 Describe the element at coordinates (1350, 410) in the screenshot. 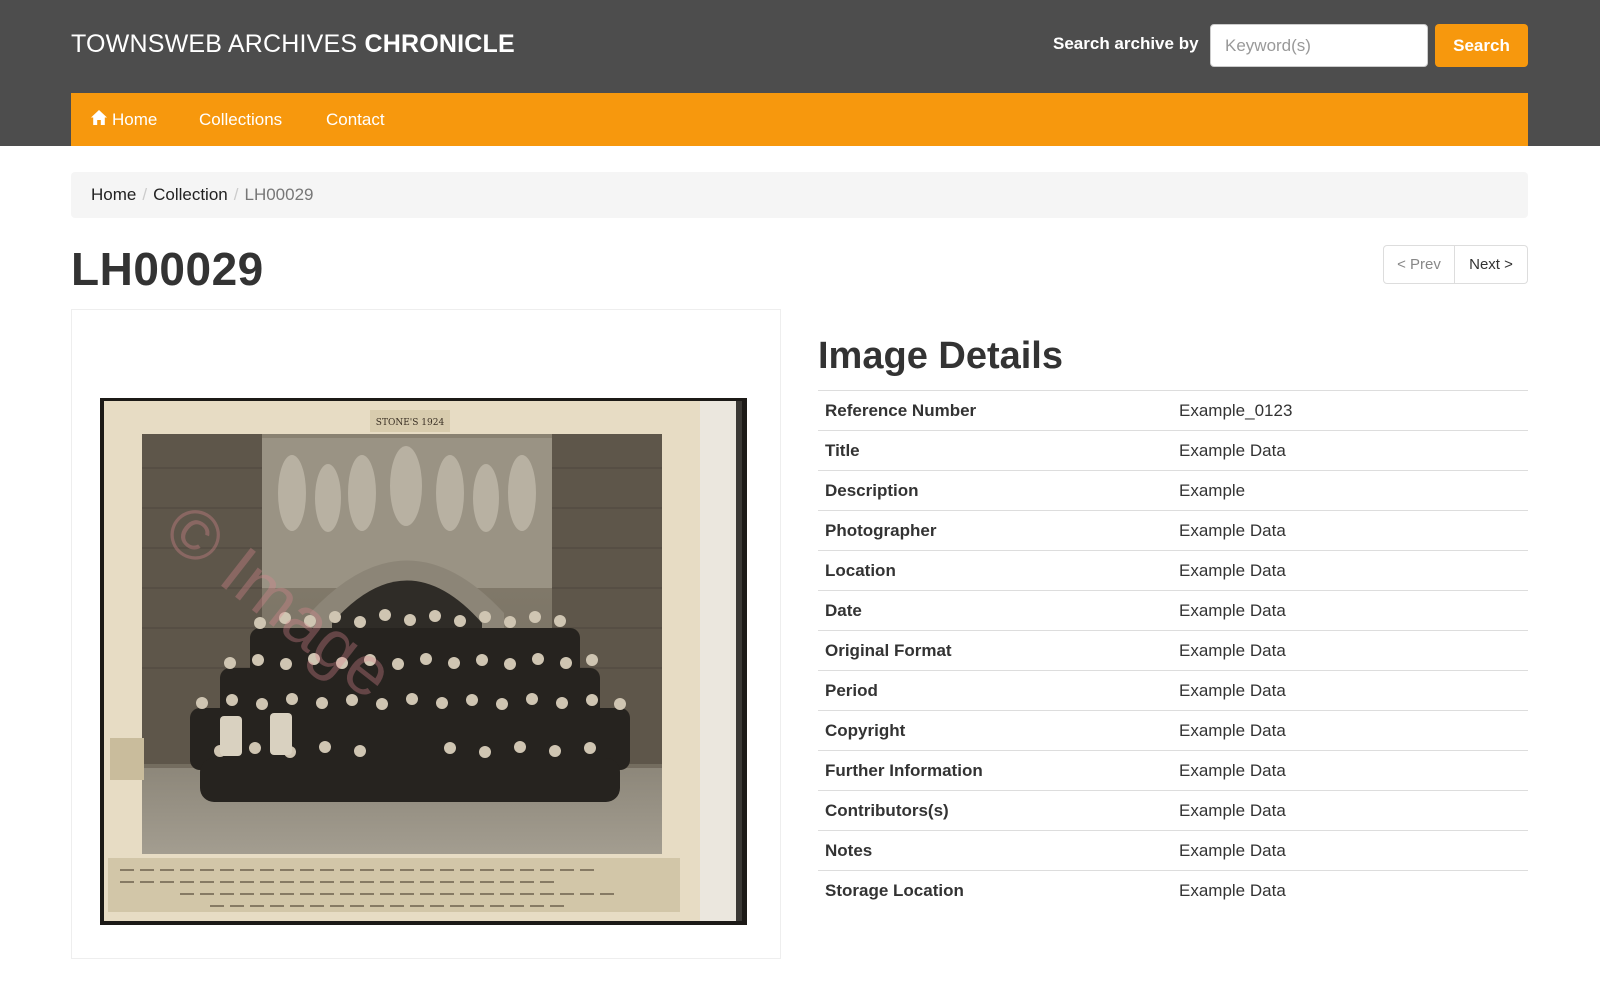

I see `detail-value: Example_0123` at that location.